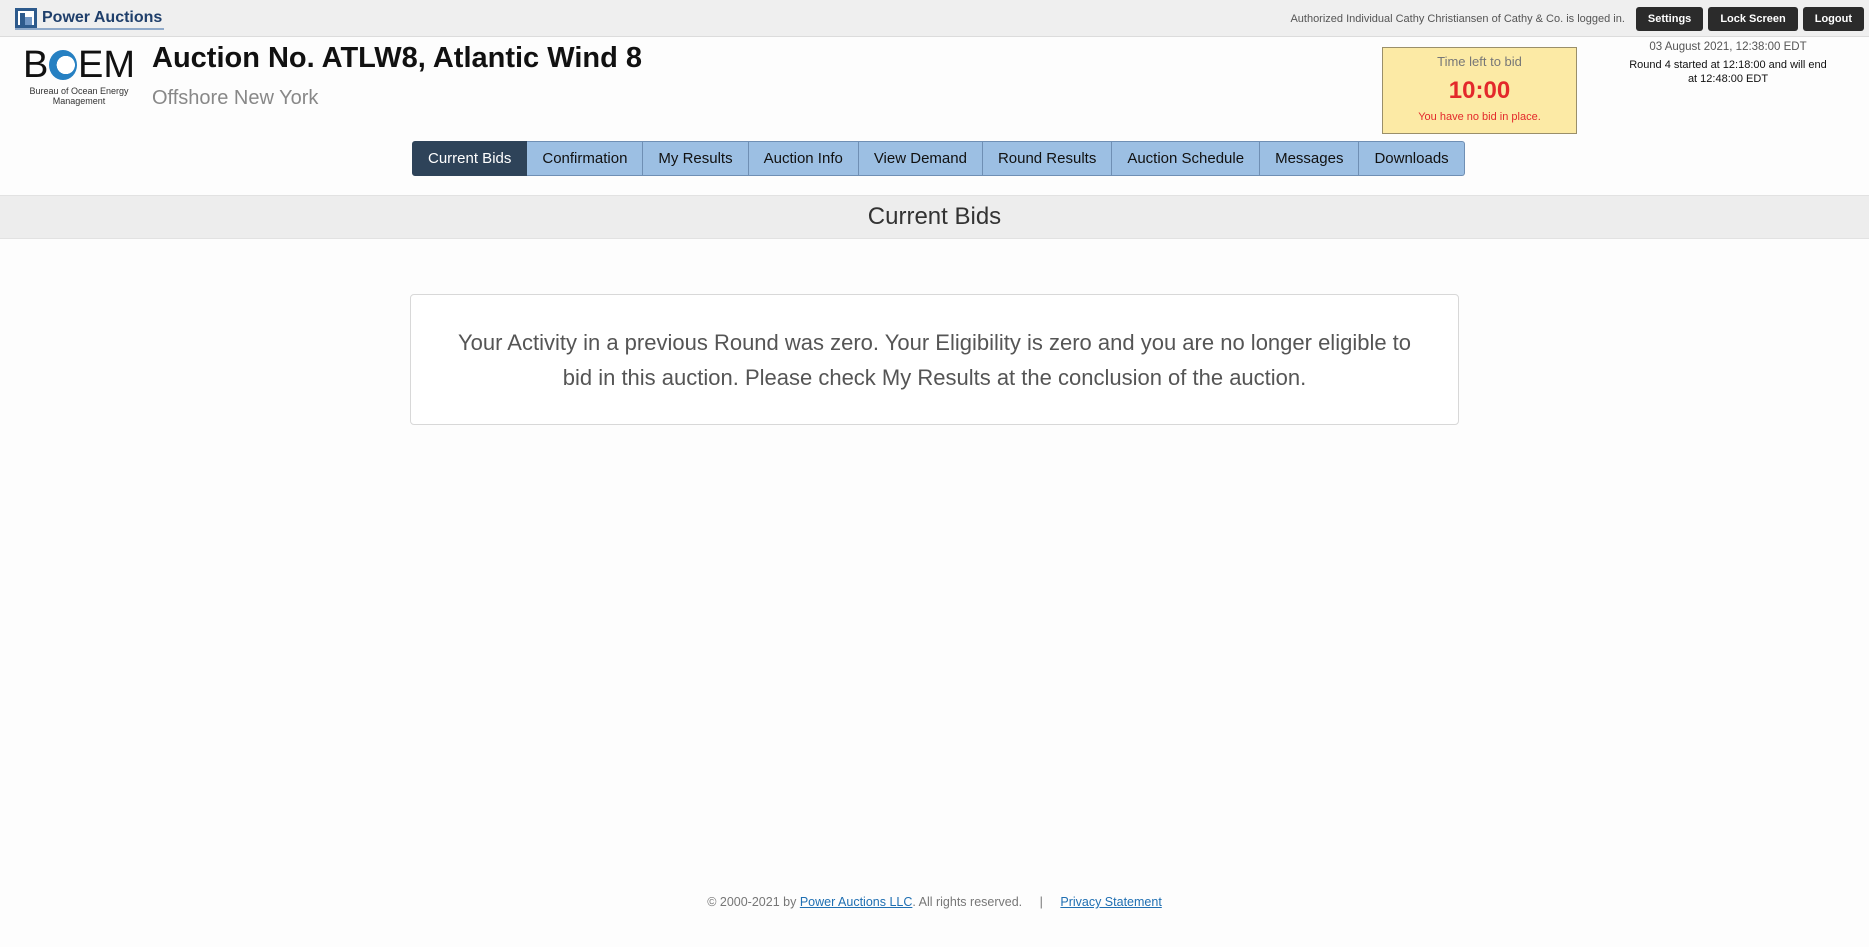 This screenshot has height=947, width=1869. What do you see at coordinates (26, 18) in the screenshot?
I see `power-auctions-icon` at bounding box center [26, 18].